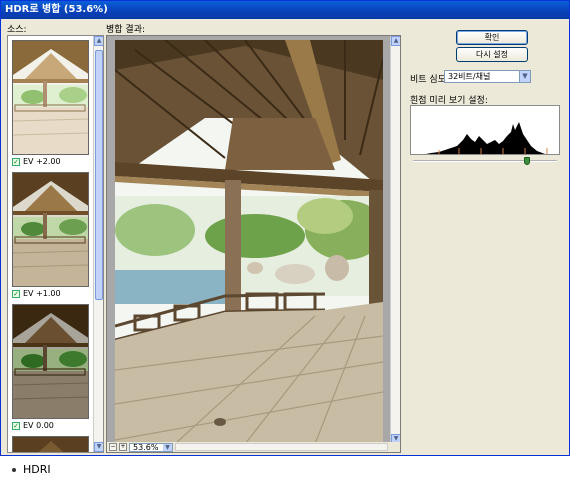  Describe the element at coordinates (492, 37) in the screenshot. I see `ok-button: 확인` at that location.